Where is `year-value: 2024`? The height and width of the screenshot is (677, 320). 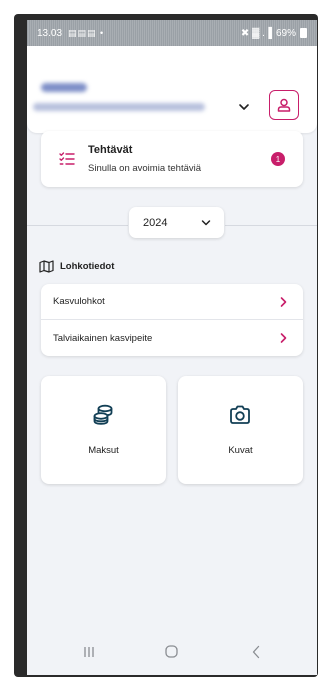
year-value: 2024 is located at coordinates (155, 222).